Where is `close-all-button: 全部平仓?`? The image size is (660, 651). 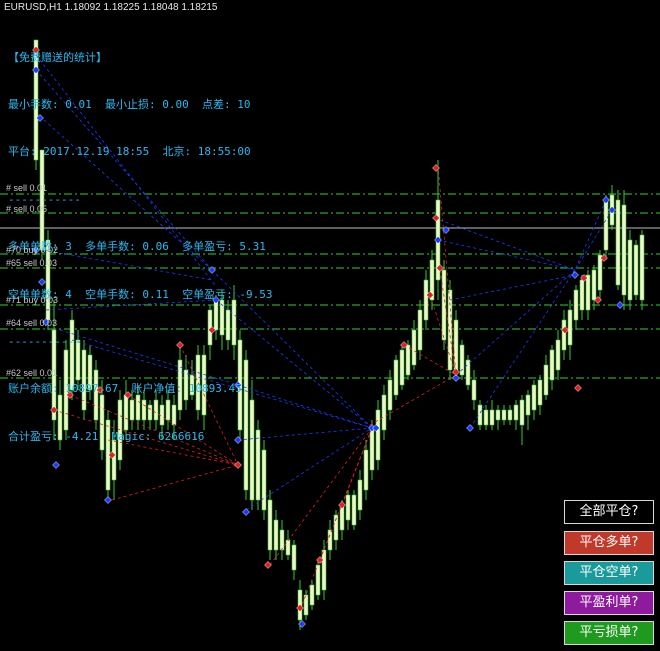
close-all-button: 全部平仓? is located at coordinates (609, 512).